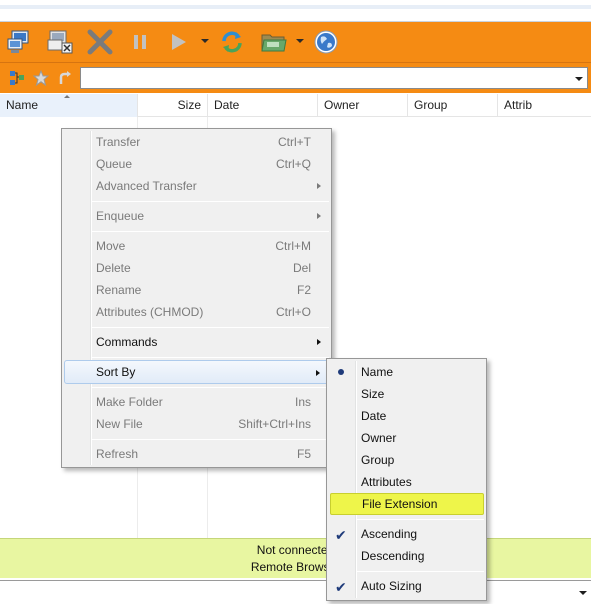 This screenshot has width=591, height=604. Describe the element at coordinates (65, 78) in the screenshot. I see `go-up-icon` at that location.